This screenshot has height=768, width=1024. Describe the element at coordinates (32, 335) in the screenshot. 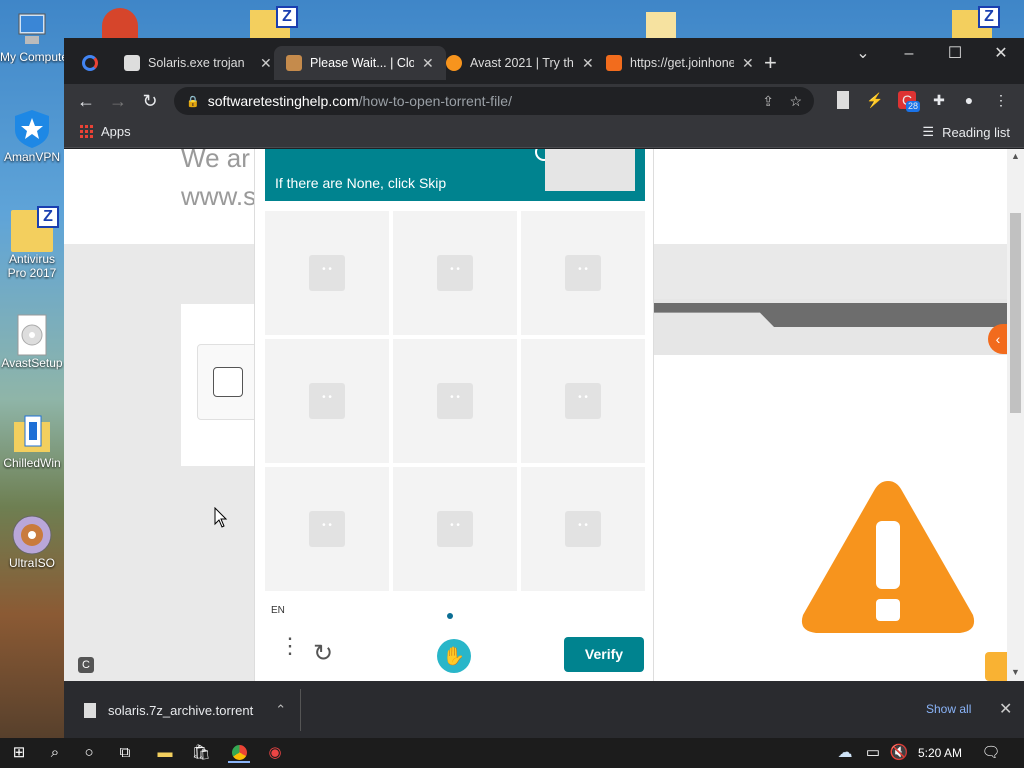

I see `disc-file-icon` at that location.